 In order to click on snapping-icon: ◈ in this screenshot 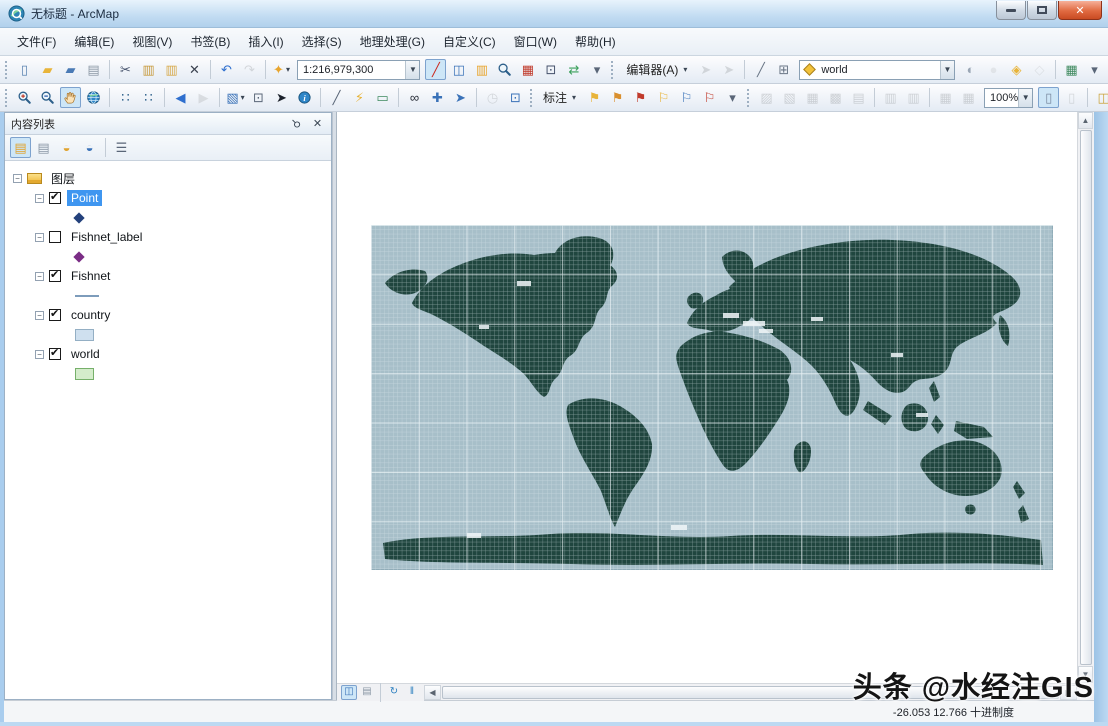, I will do `click(1016, 69)`.